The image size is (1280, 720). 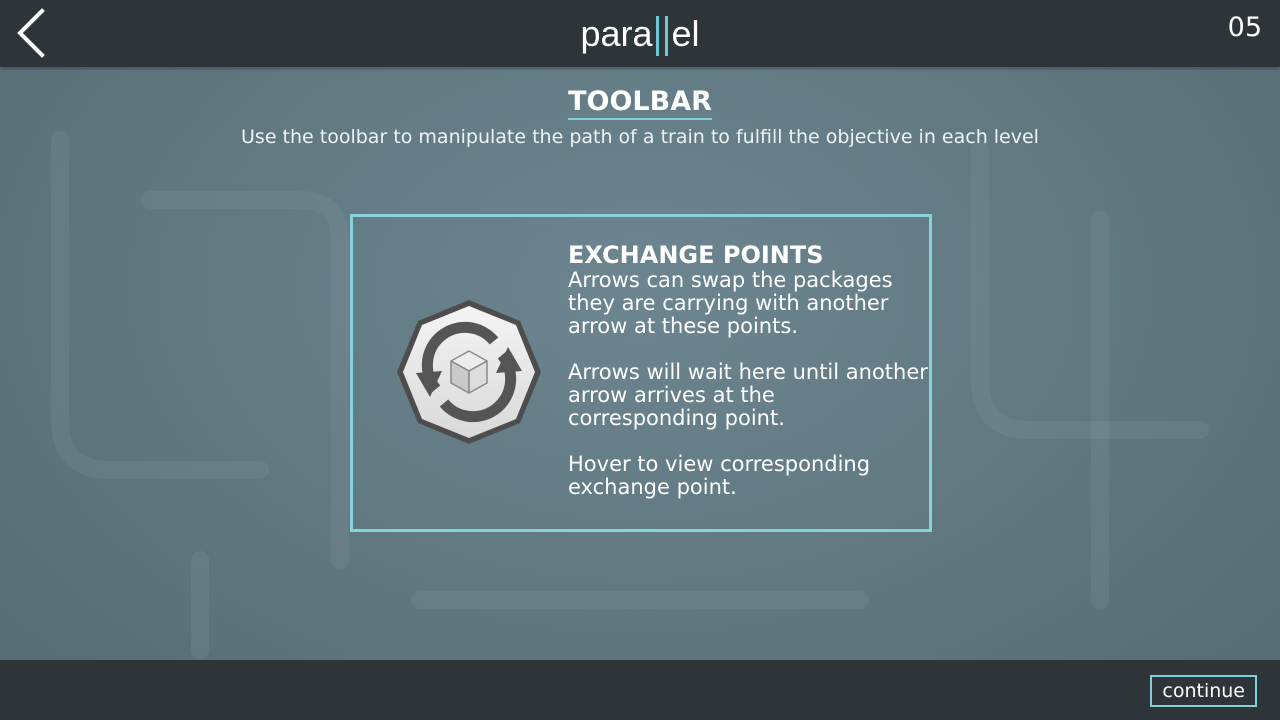 What do you see at coordinates (640, 690) in the screenshot?
I see `bottom-bar: continue` at bounding box center [640, 690].